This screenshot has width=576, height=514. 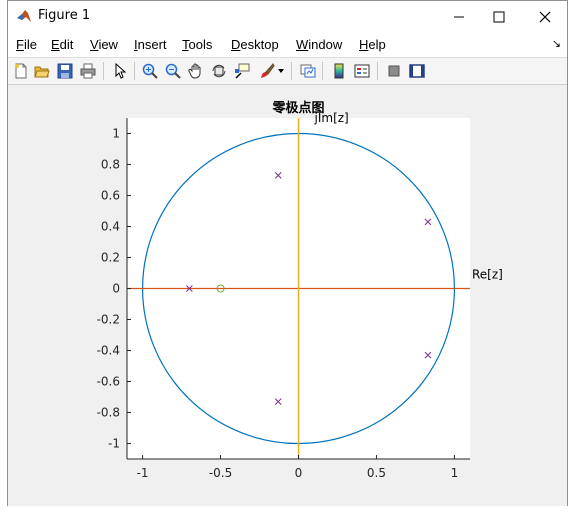 I want to click on y-tick-label: 0.2, so click(x=110, y=258).